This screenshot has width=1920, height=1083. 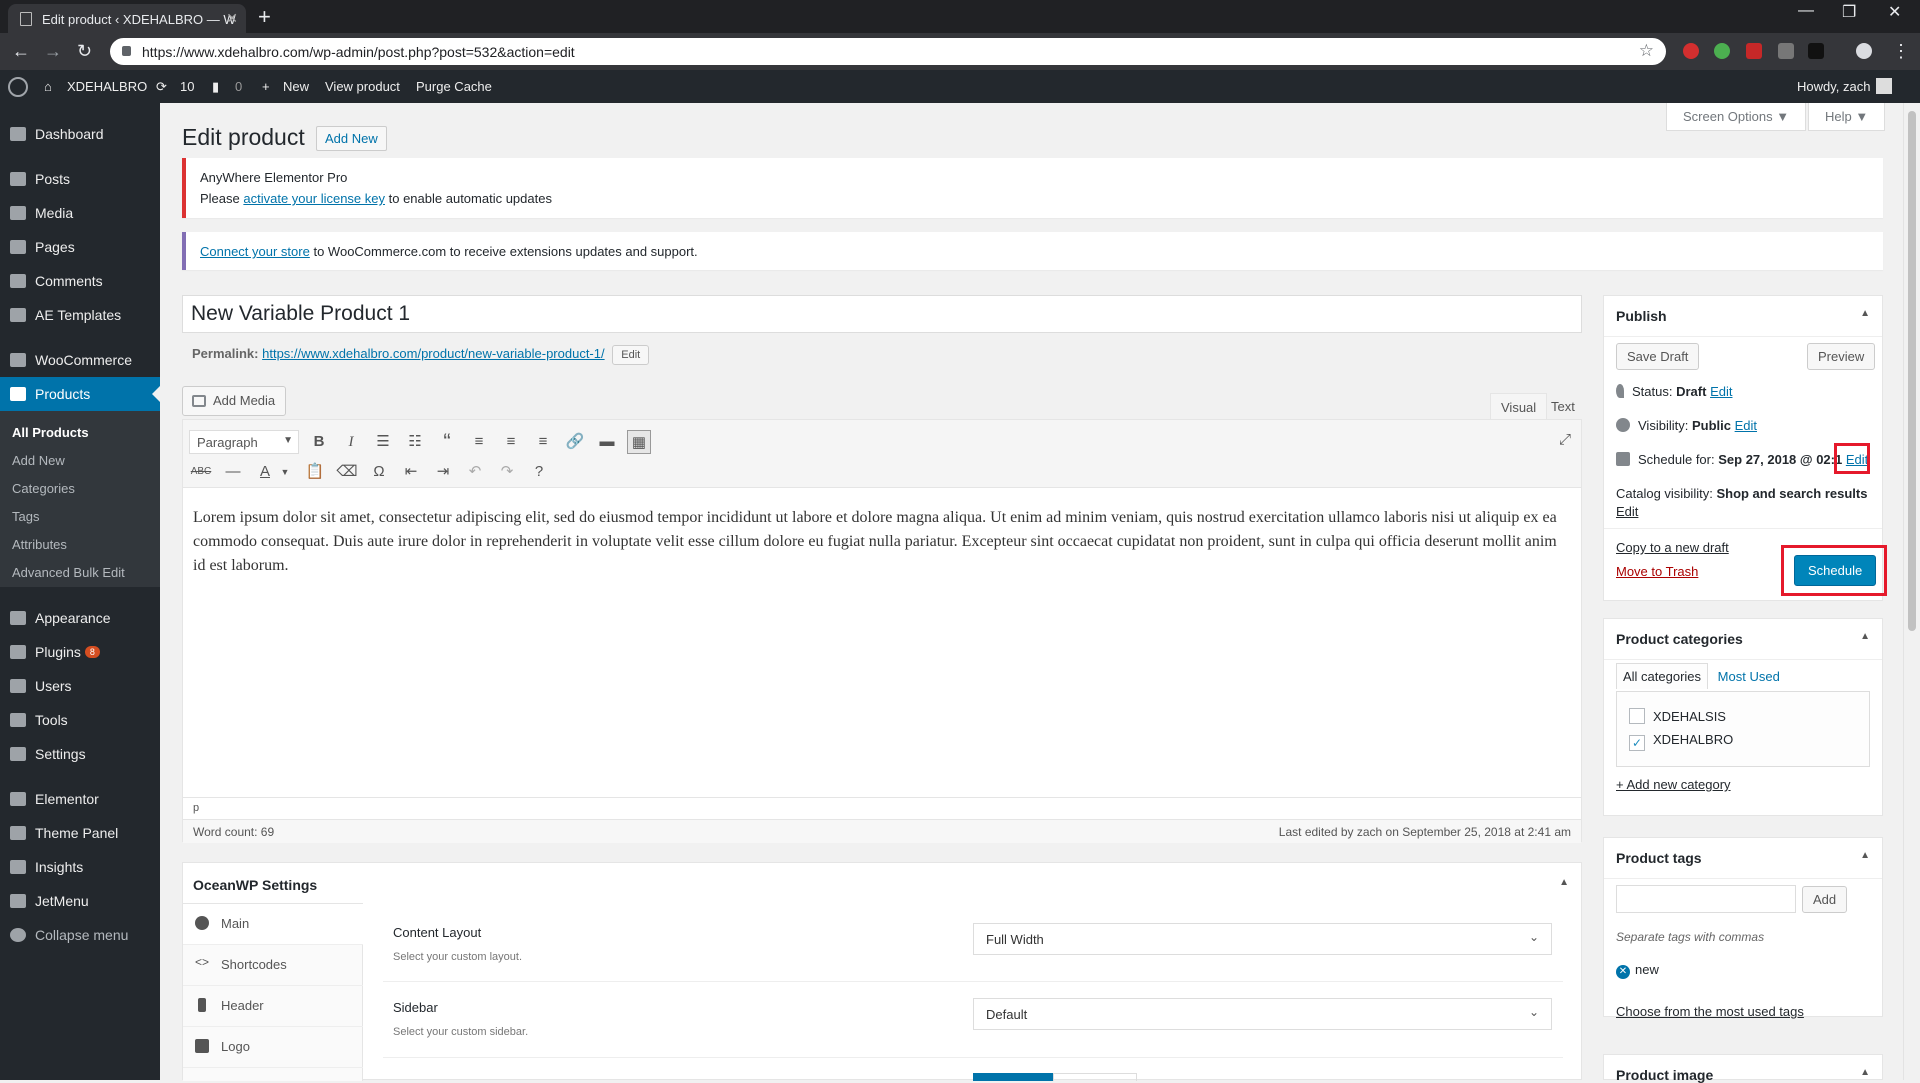 What do you see at coordinates (127, 18) in the screenshot?
I see `browser-tab: Edit product ‹ XDEHALBRO — W ✕` at bounding box center [127, 18].